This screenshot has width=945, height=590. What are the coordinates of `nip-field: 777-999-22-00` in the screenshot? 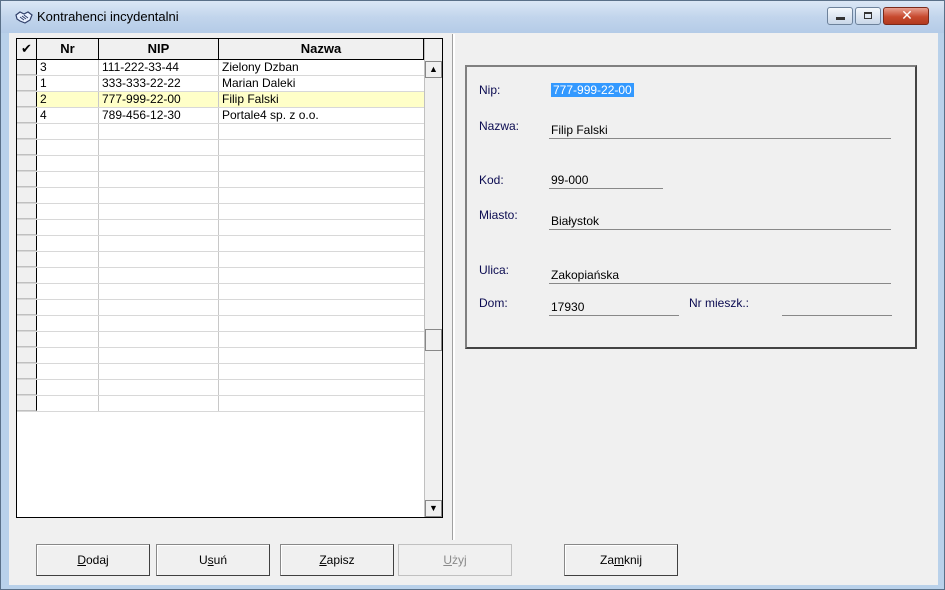 It's located at (624, 90).